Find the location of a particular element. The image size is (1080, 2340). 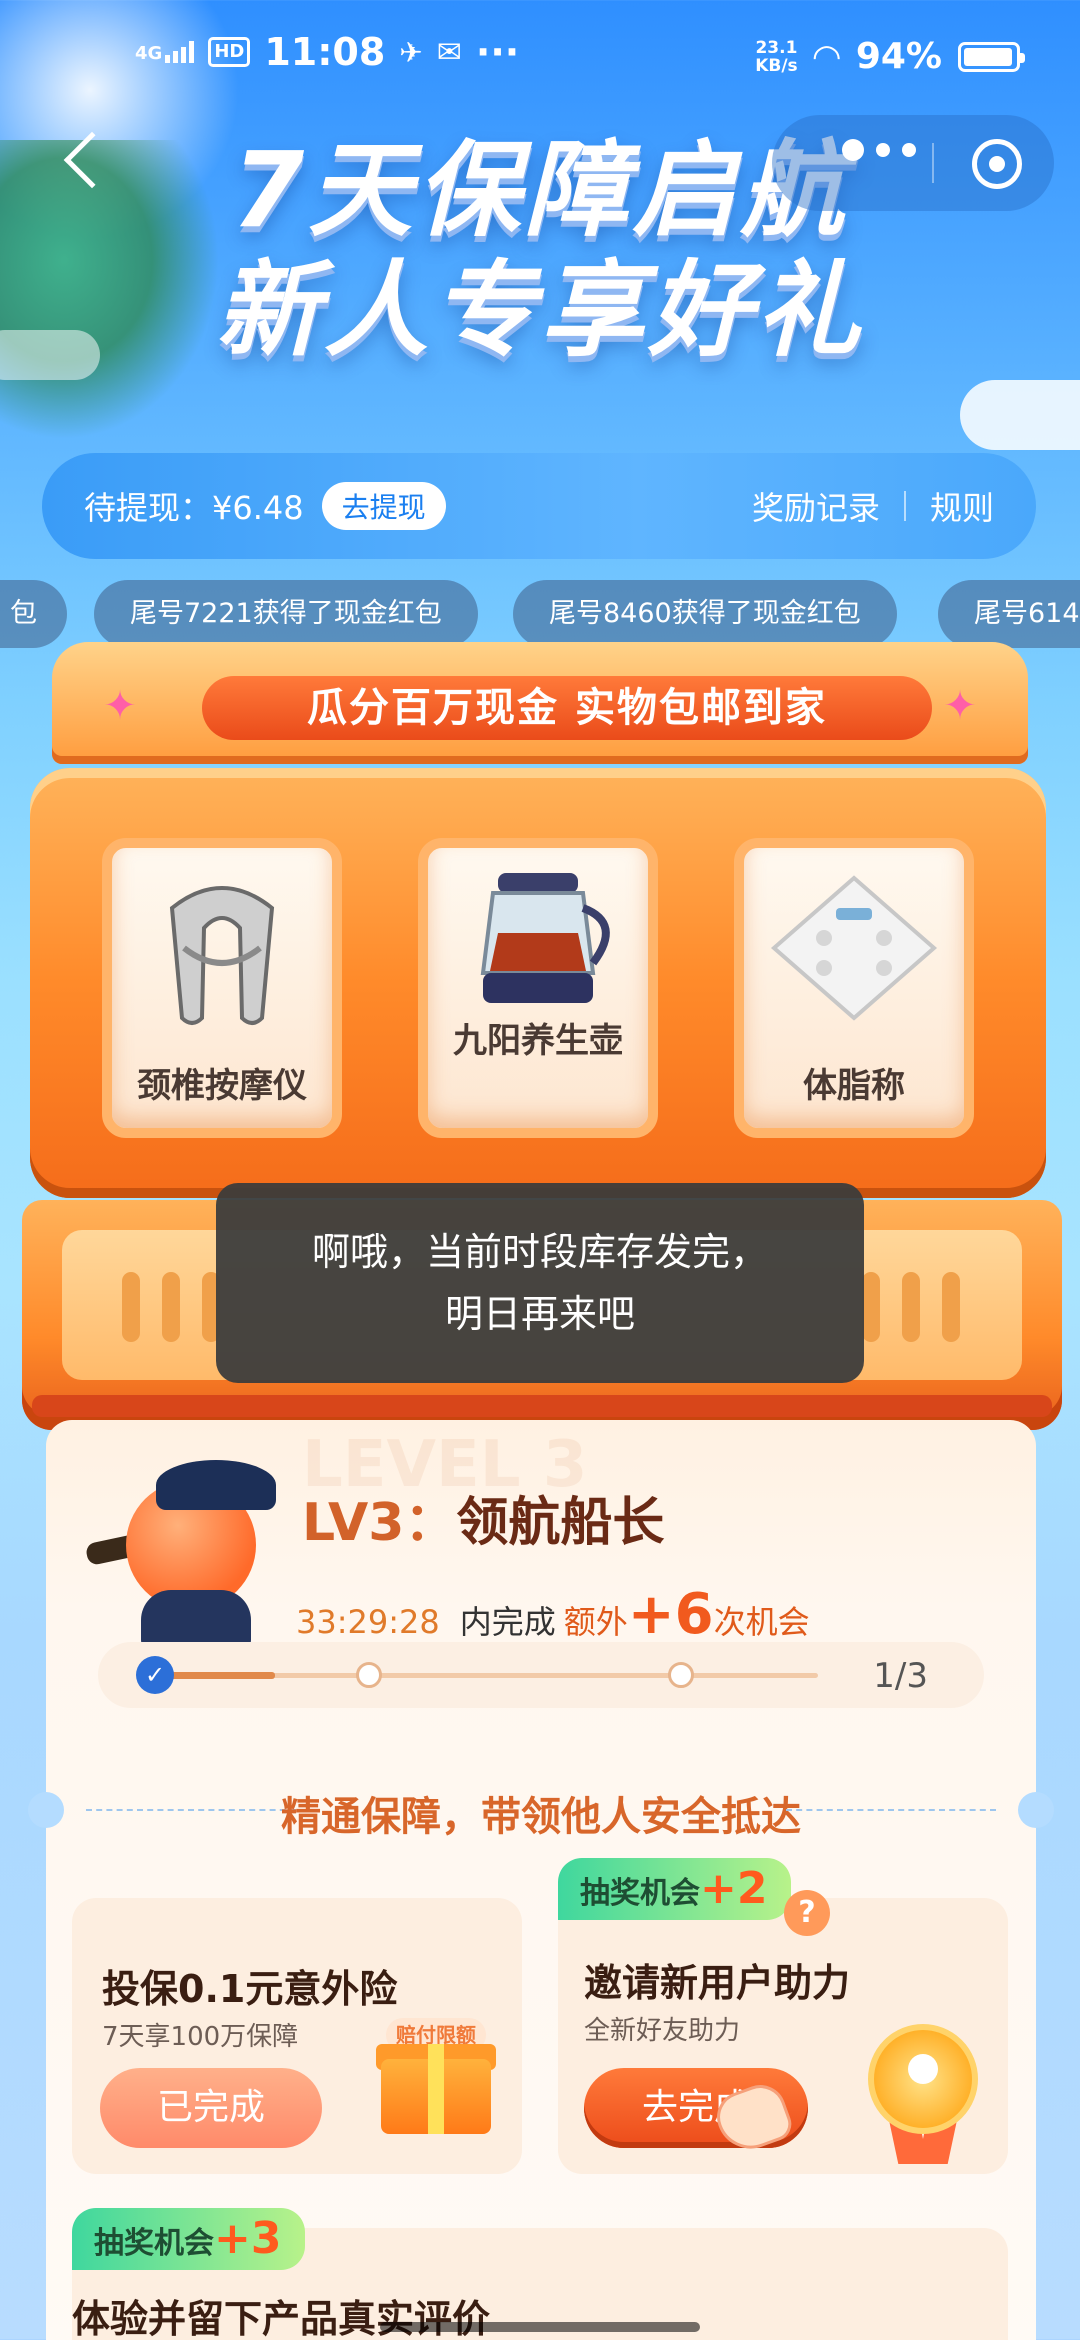

home-indicator is located at coordinates (540, 2327).